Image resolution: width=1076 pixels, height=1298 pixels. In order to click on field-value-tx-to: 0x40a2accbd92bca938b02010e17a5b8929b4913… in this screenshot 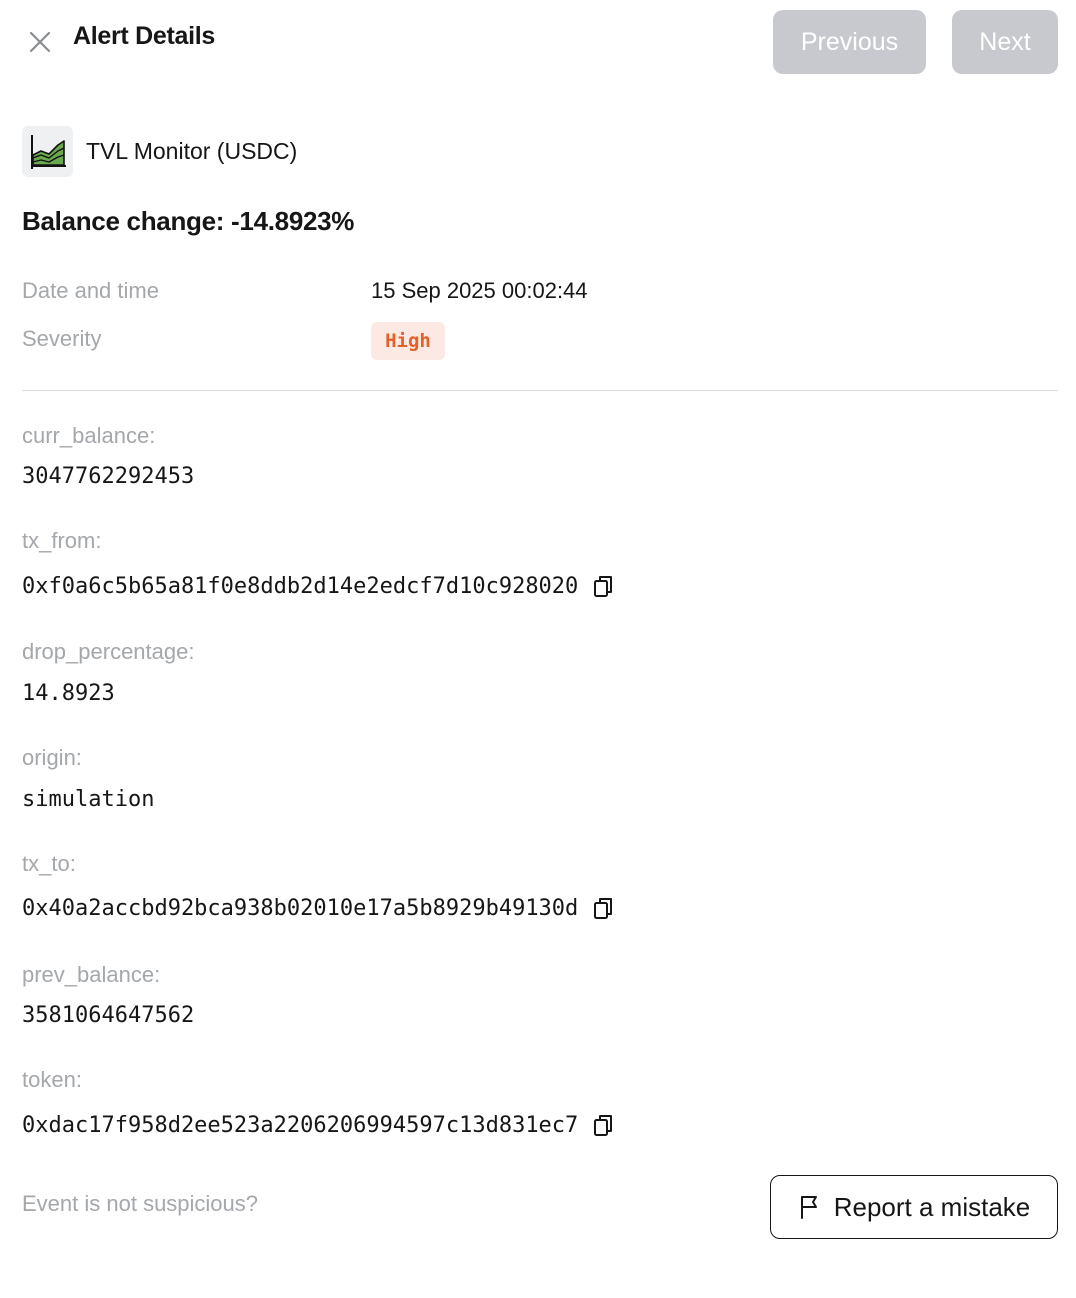, I will do `click(318, 908)`.